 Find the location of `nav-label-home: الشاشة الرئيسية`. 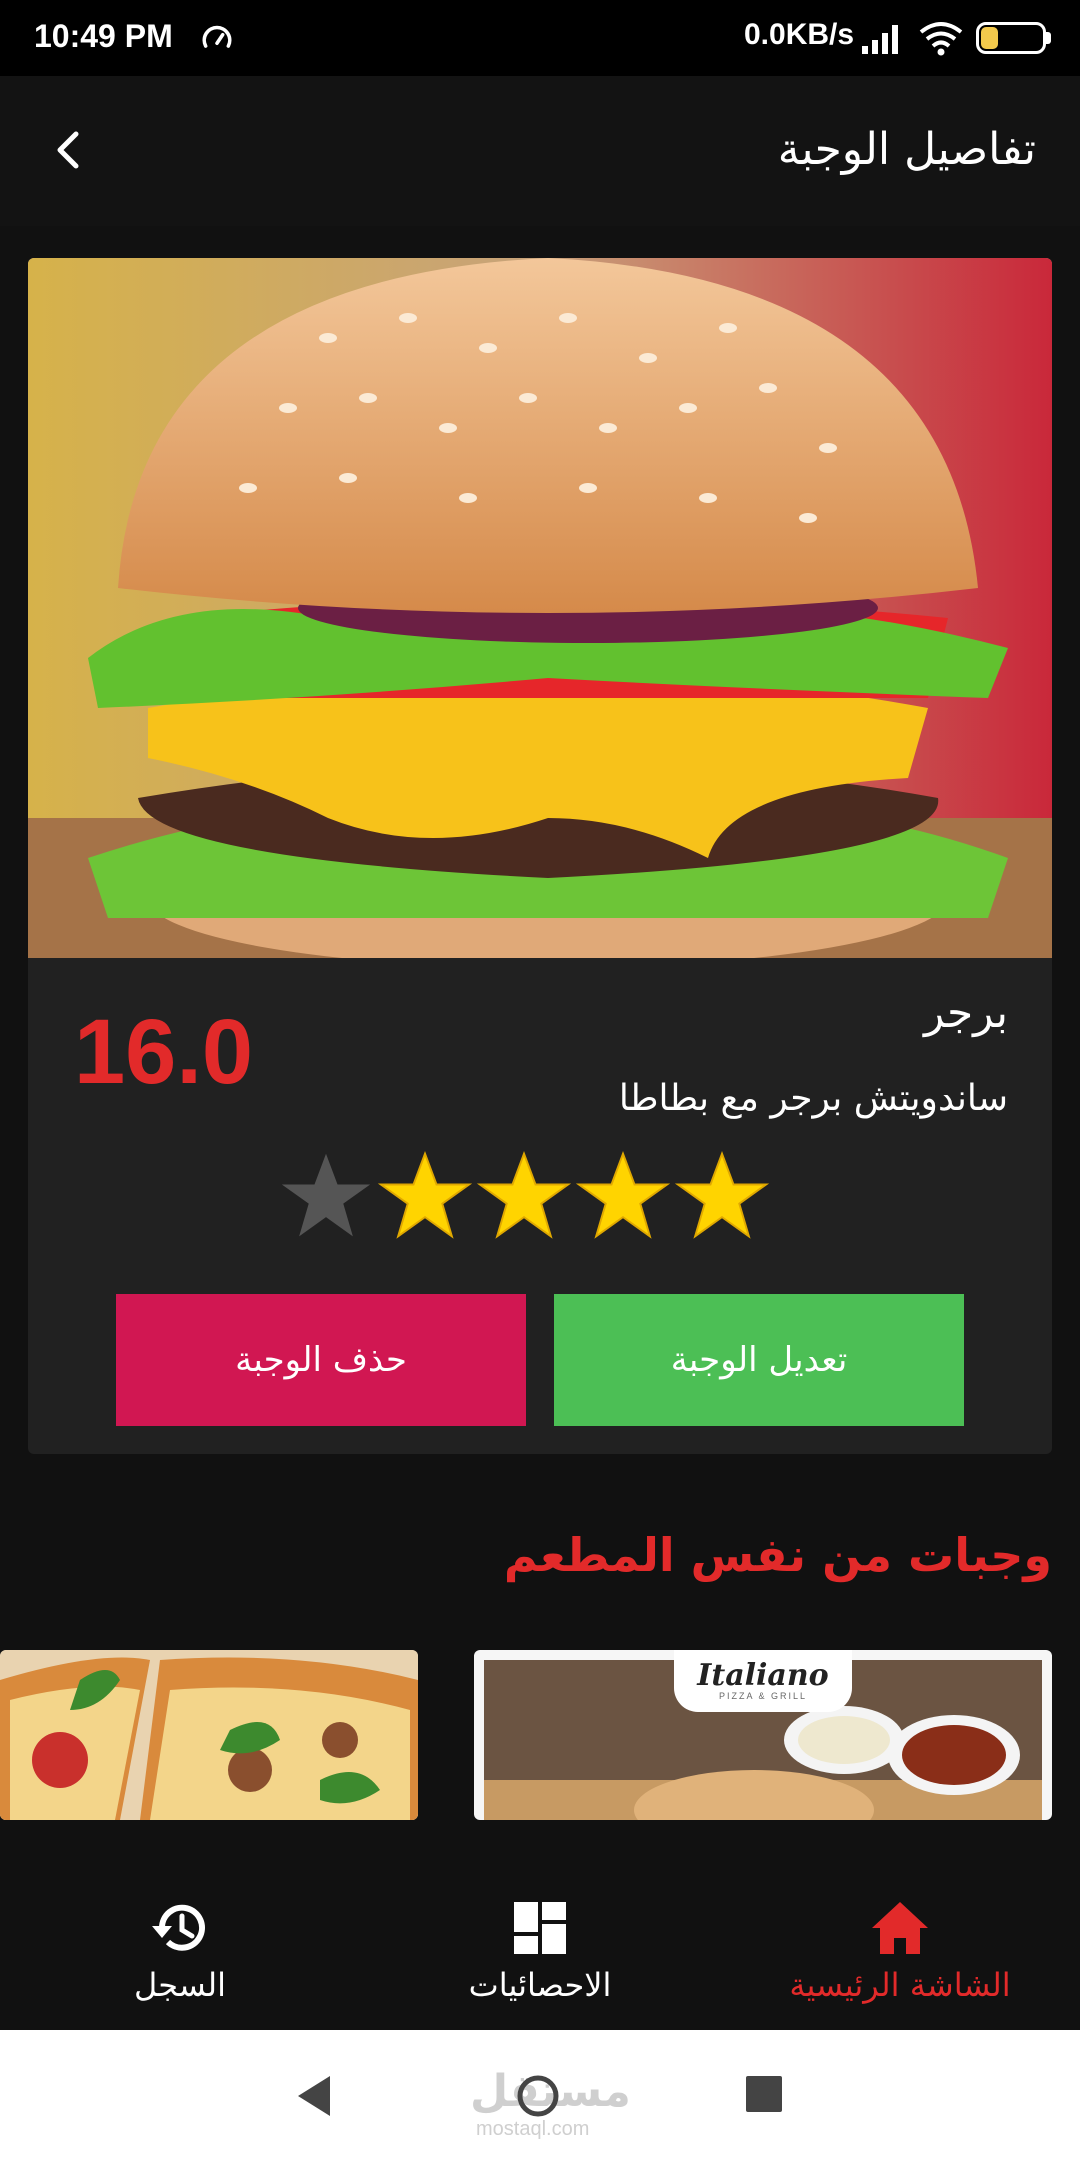

nav-label-home: الشاشة الرئيسية is located at coordinates (900, 1985).